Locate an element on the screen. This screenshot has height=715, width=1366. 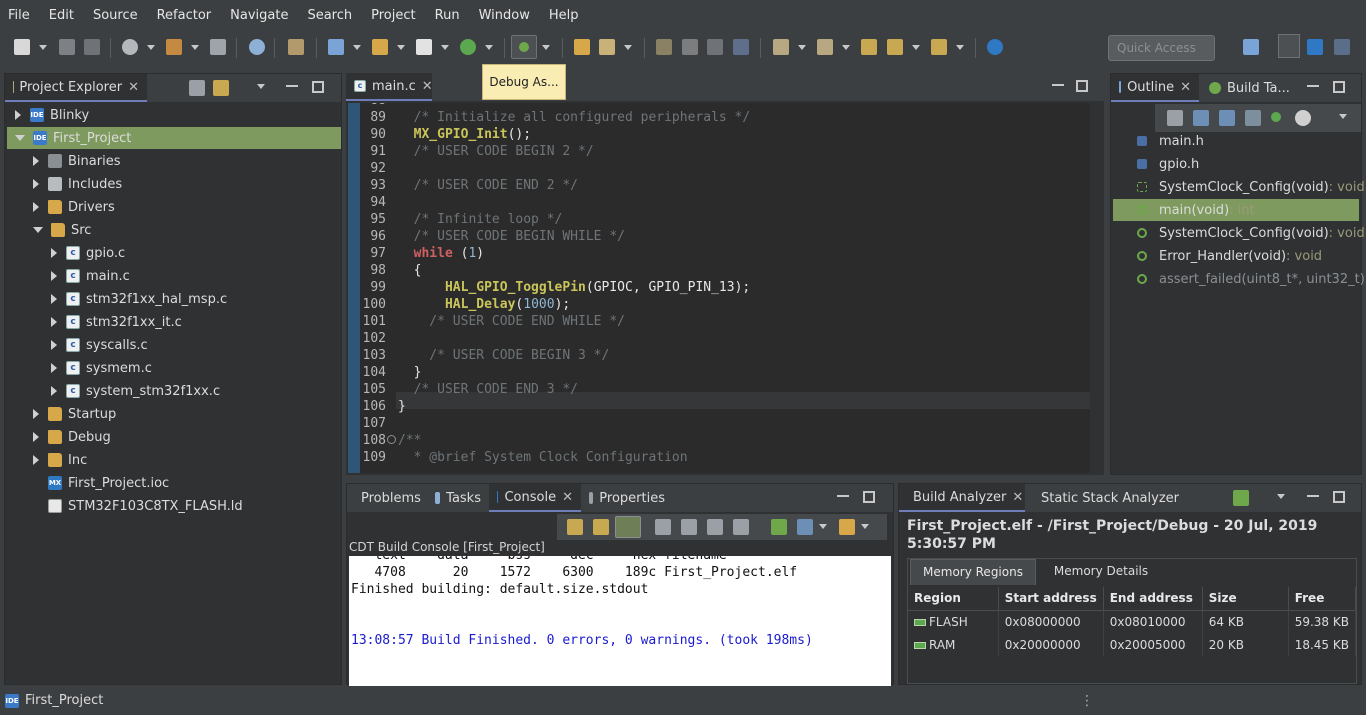
status-grip-icon: ⋮ is located at coordinates (1087, 701).